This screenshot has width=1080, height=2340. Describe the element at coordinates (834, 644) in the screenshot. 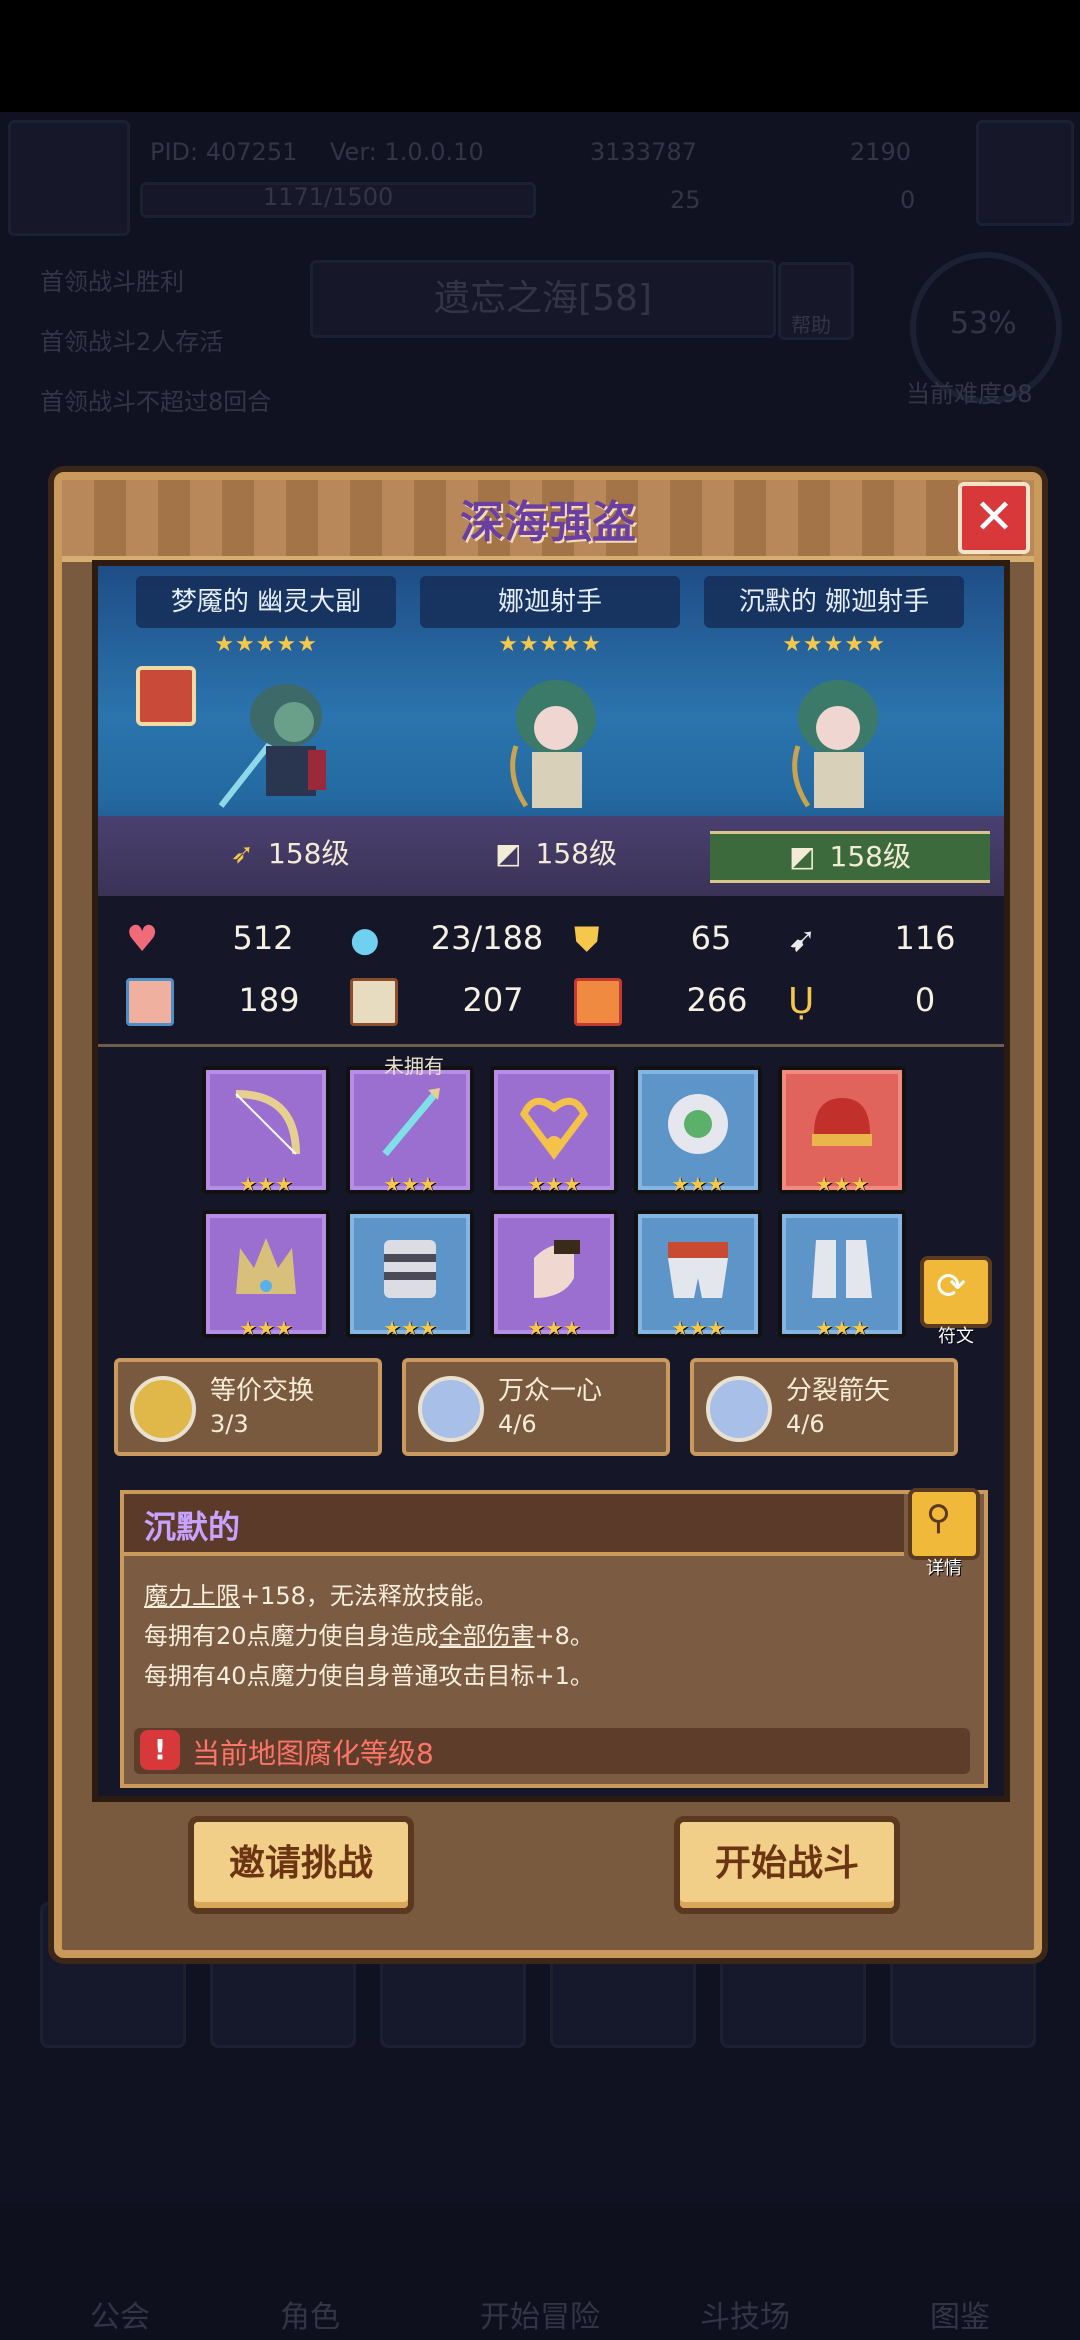

I see `hero-stars-3: ★★★★★` at that location.